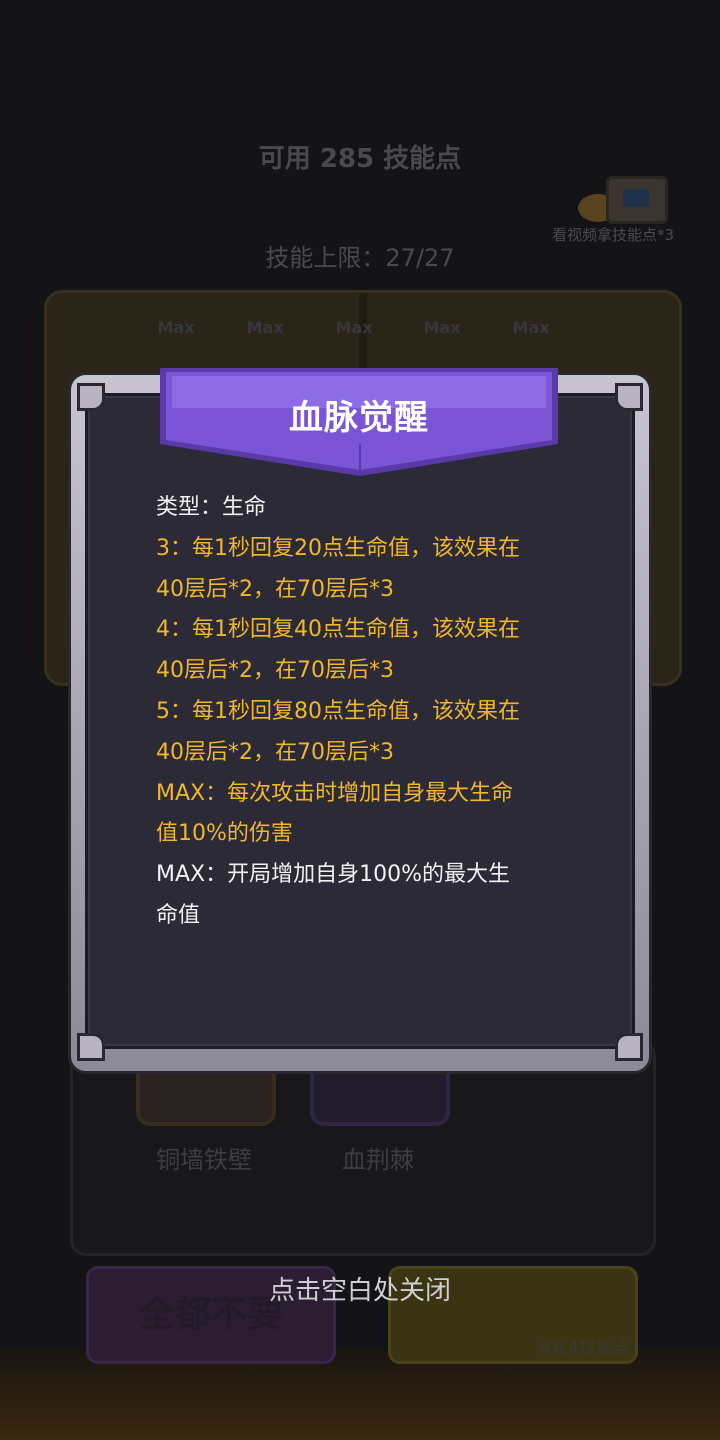 Image resolution: width=720 pixels, height=1440 pixels. What do you see at coordinates (335, 793) in the screenshot?
I see `description-line: MAX：每次攻击时增加自身最大生命` at bounding box center [335, 793].